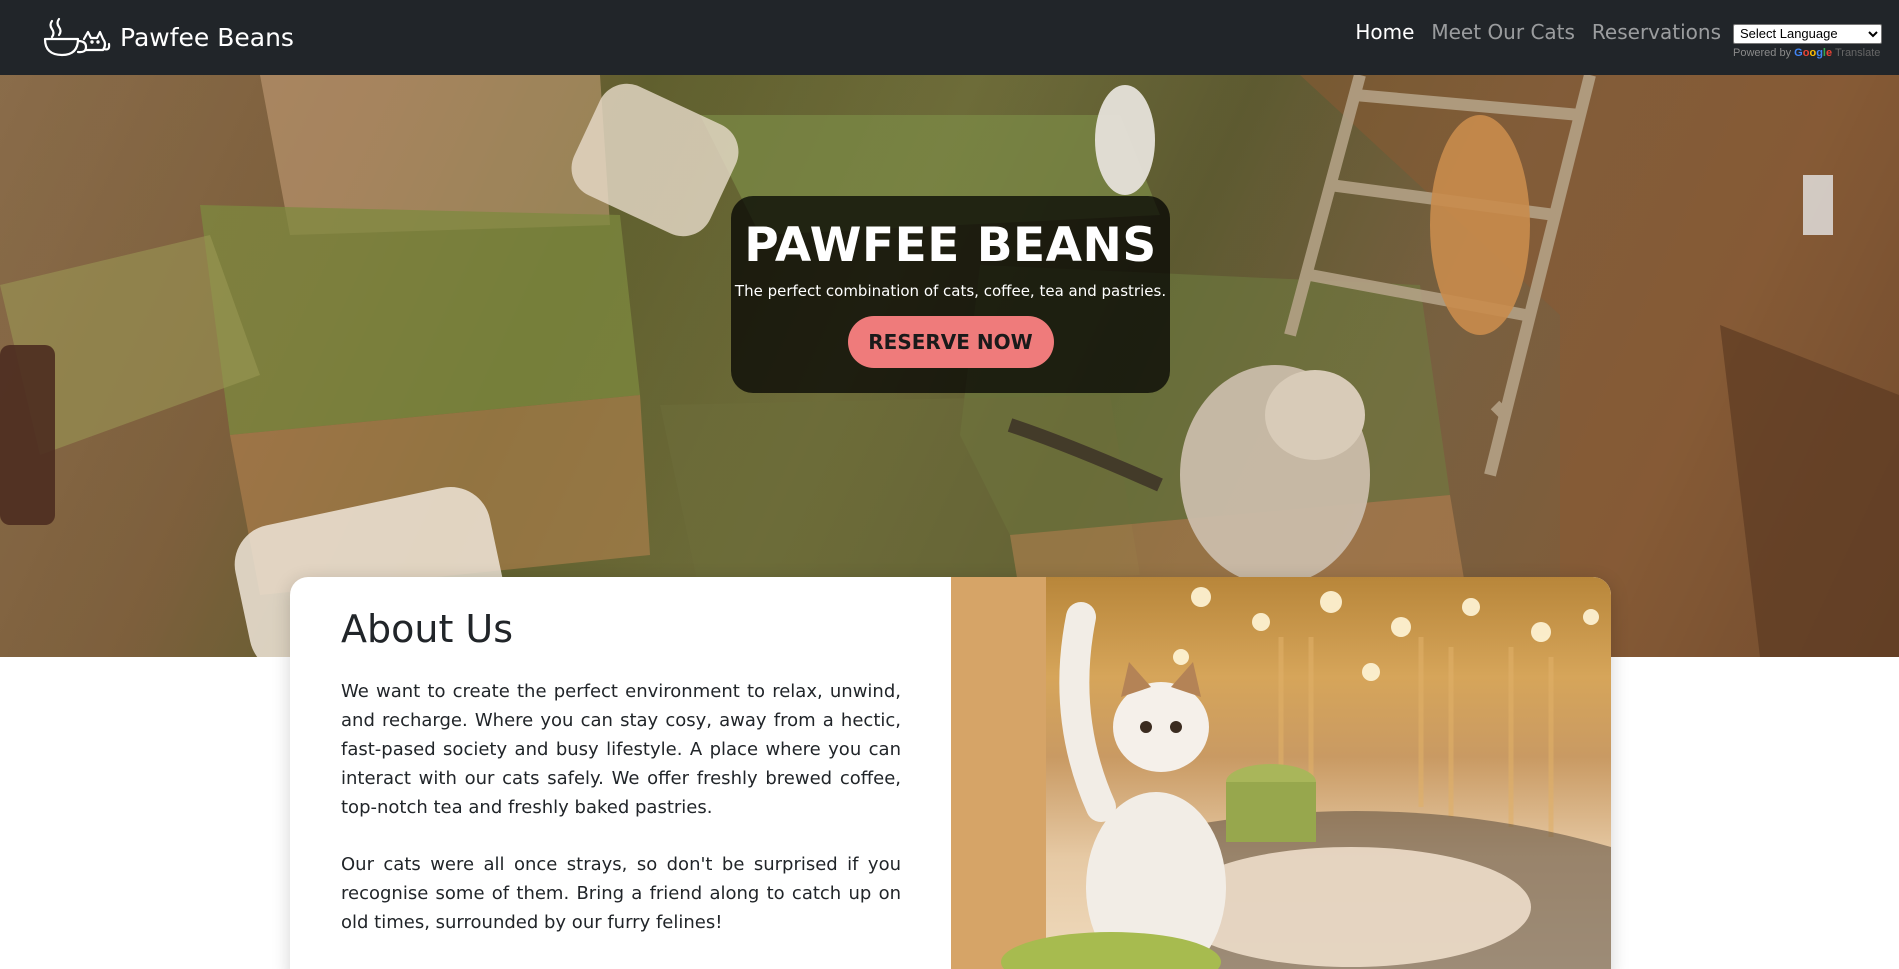  What do you see at coordinates (1384, 32) in the screenshot?
I see `nav-link-home: Home` at bounding box center [1384, 32].